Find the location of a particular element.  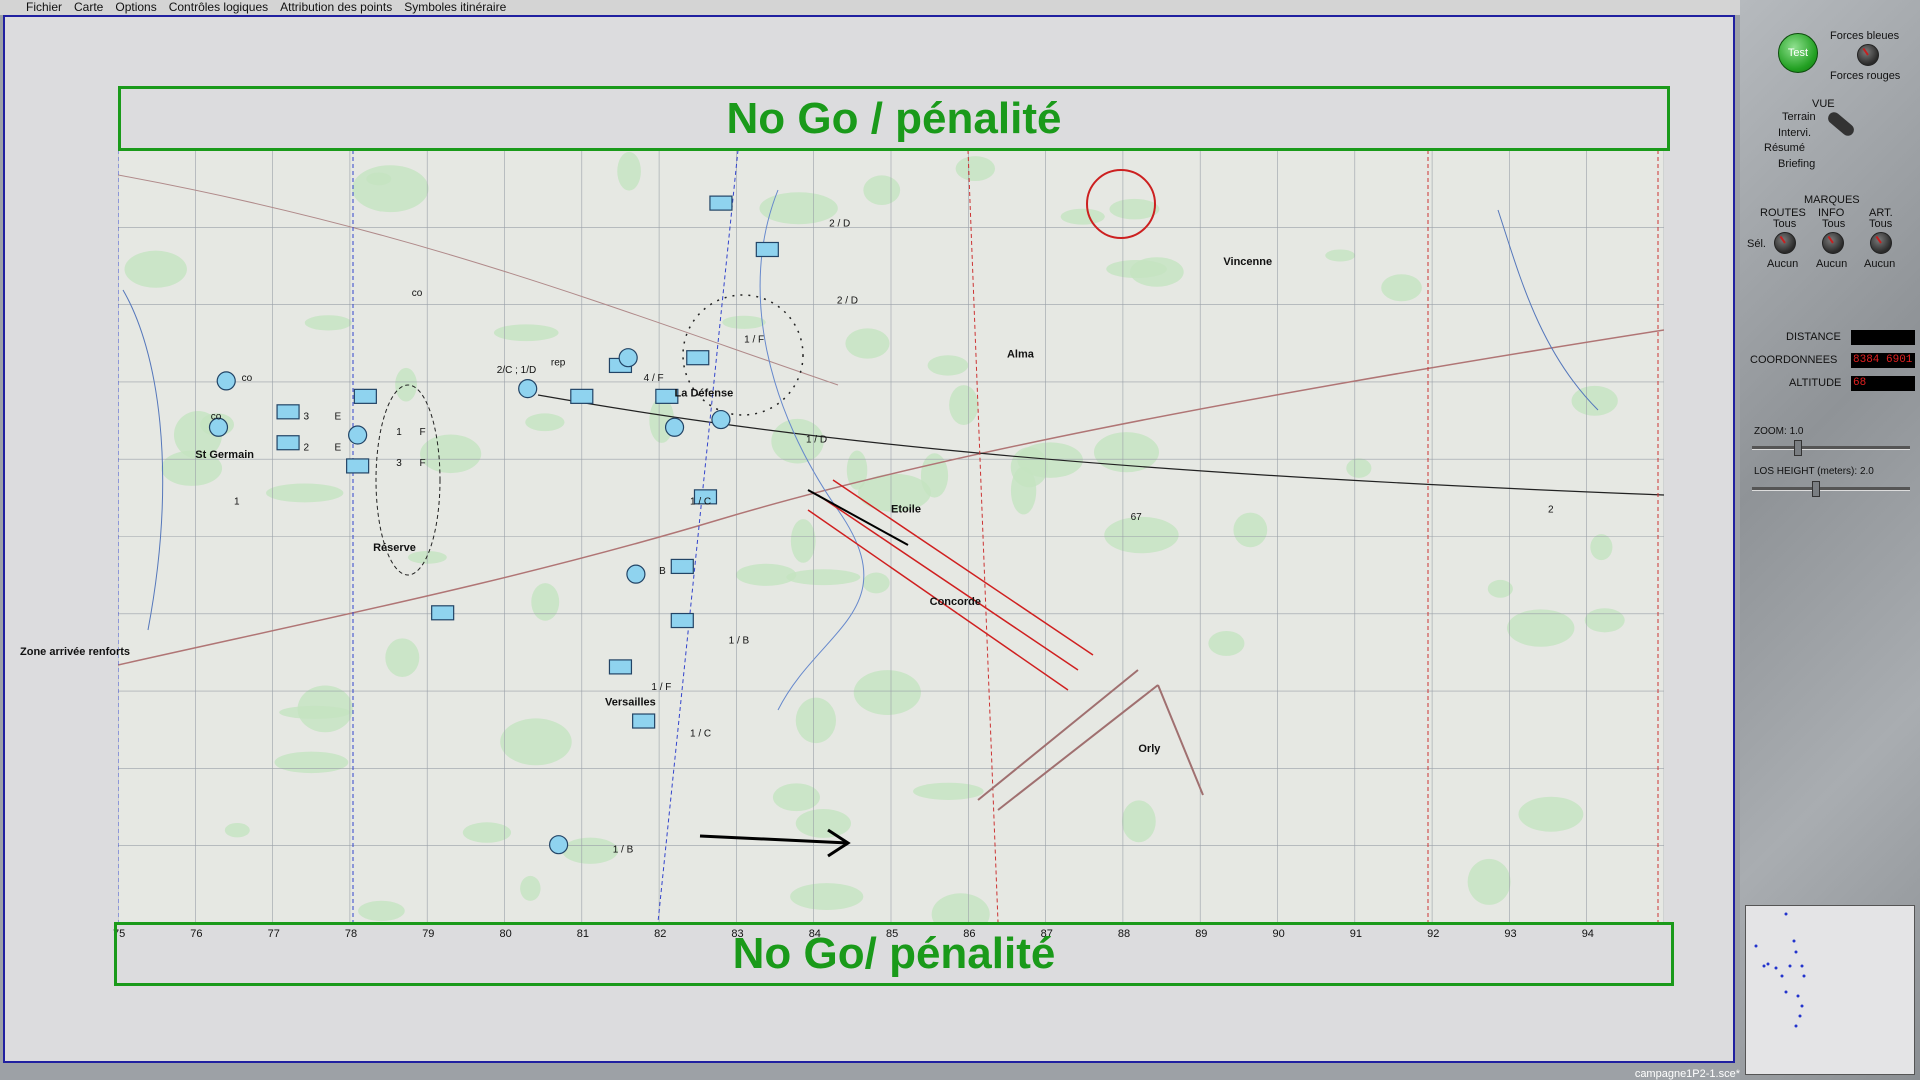

menu-attribution-points: Attribution des points is located at coordinates (336, 7).